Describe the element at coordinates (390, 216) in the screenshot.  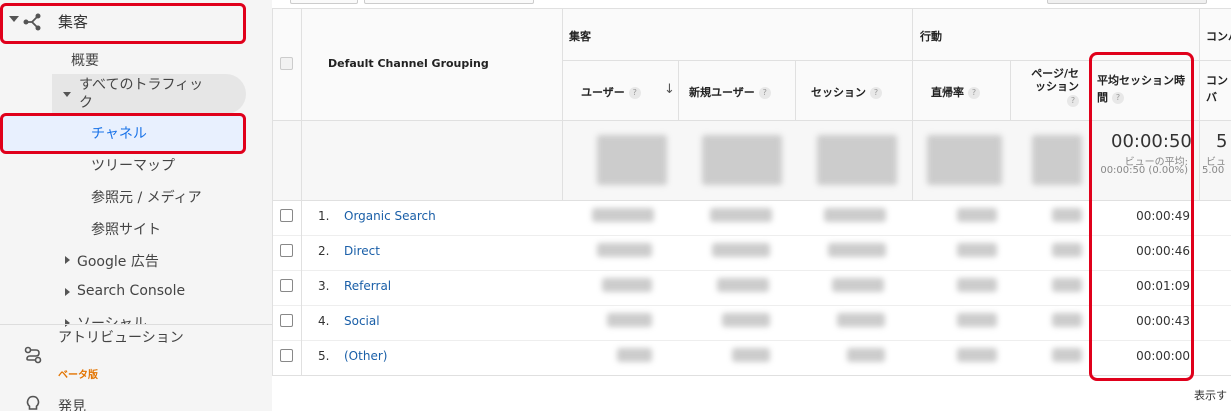
I see `channel-link-organic-search: Organic Search` at that location.